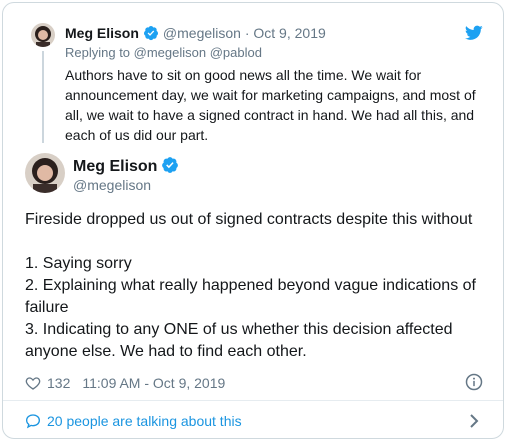  I want to click on author-name: Meg Elison, so click(102, 33).